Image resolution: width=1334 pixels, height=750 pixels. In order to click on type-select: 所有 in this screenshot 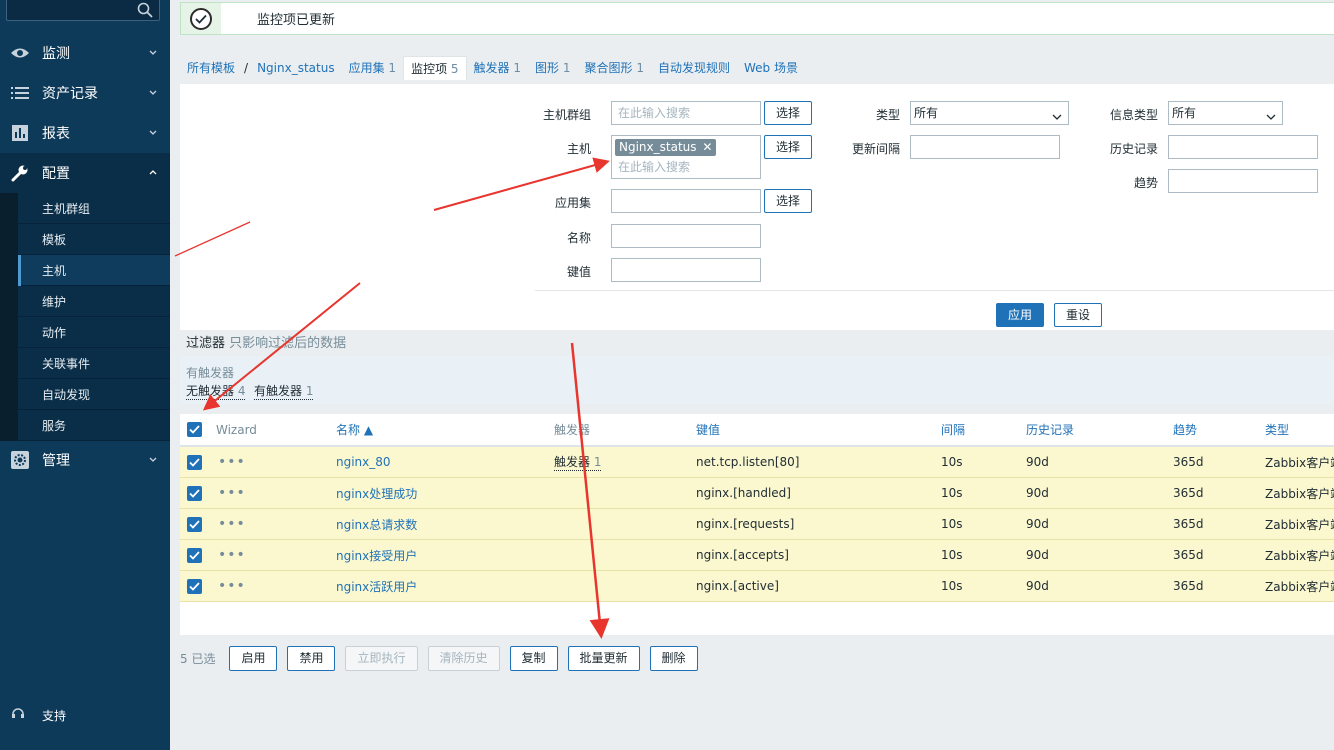, I will do `click(989, 113)`.